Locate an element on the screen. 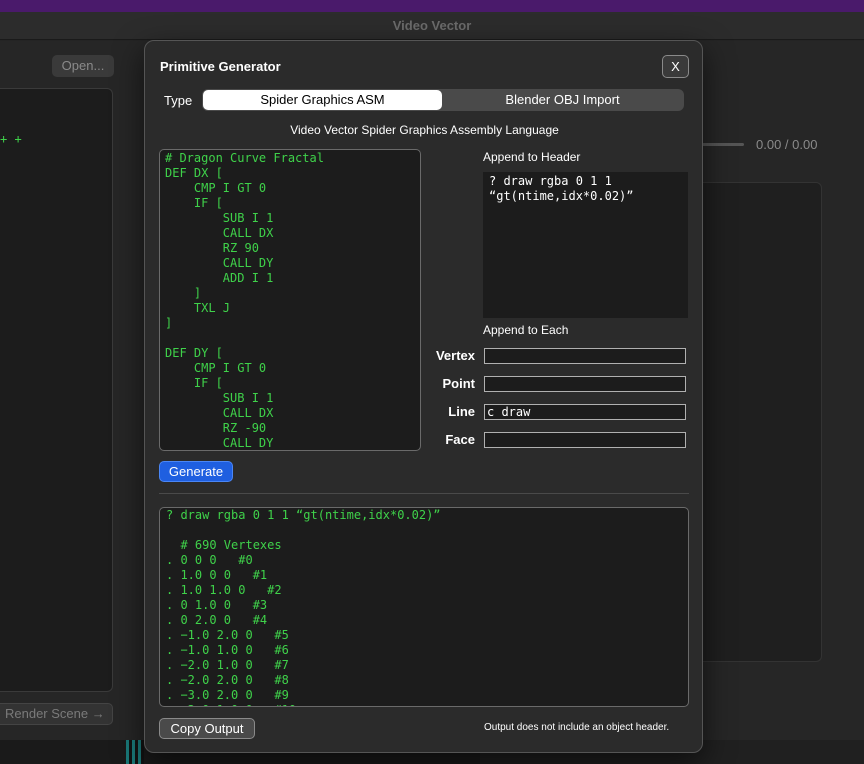 The height and width of the screenshot is (764, 864). face-field is located at coordinates (585, 440).